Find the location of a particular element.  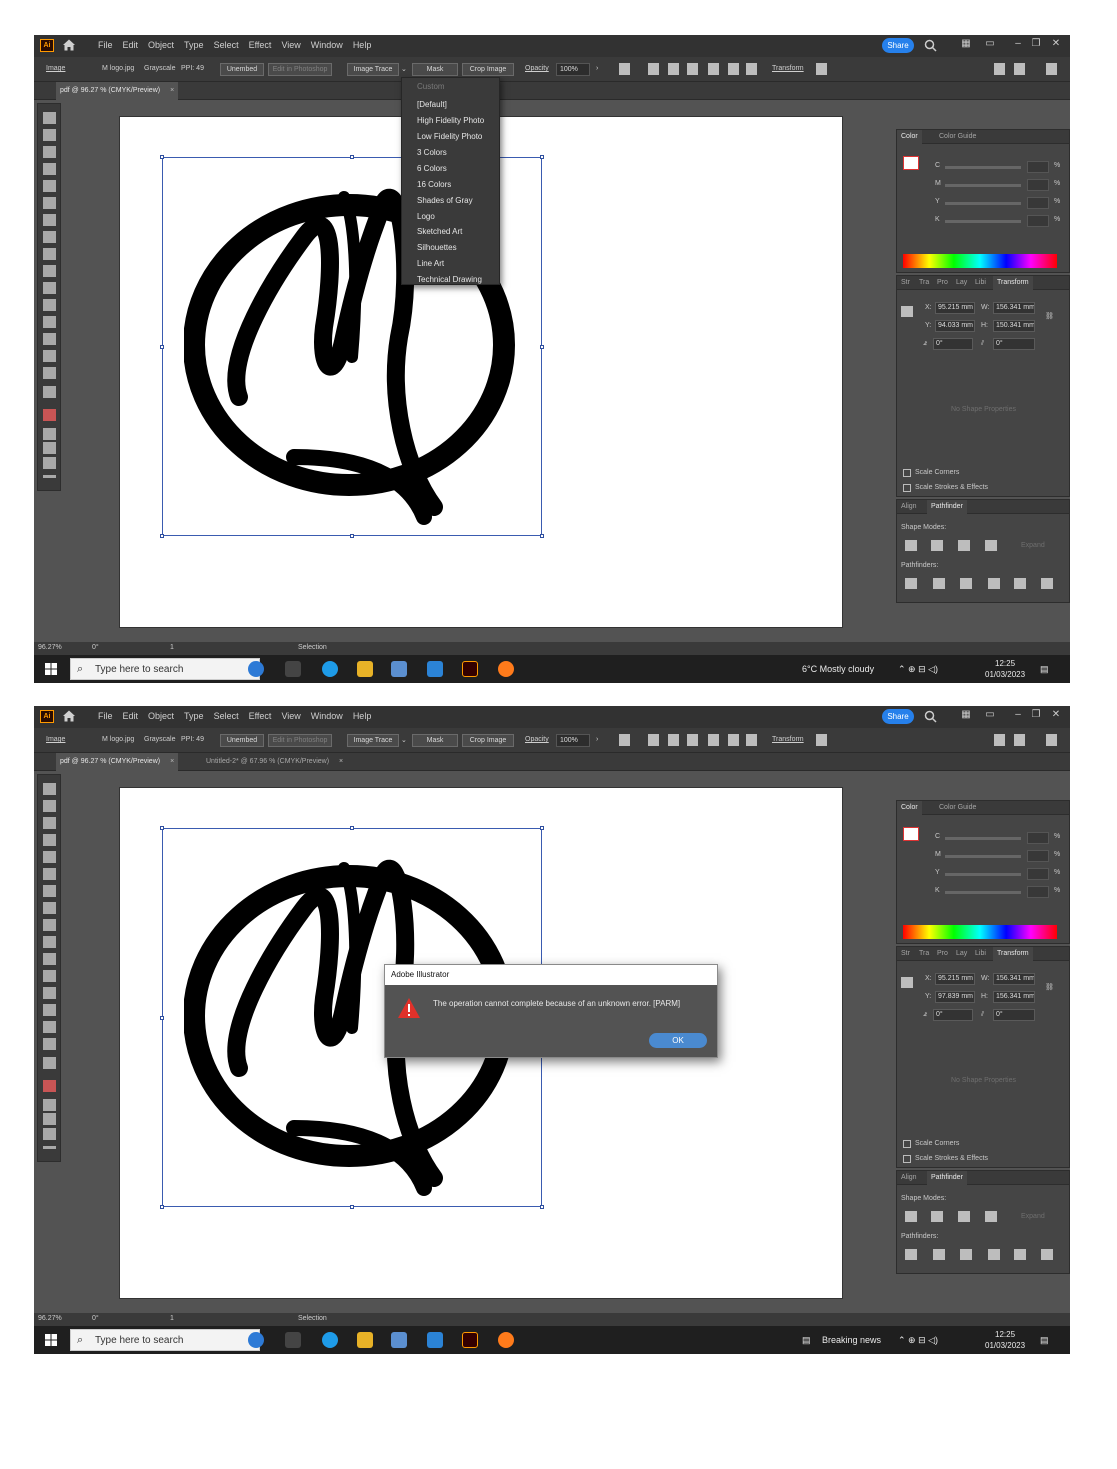

handle-bottom-right is located at coordinates (542, 536).